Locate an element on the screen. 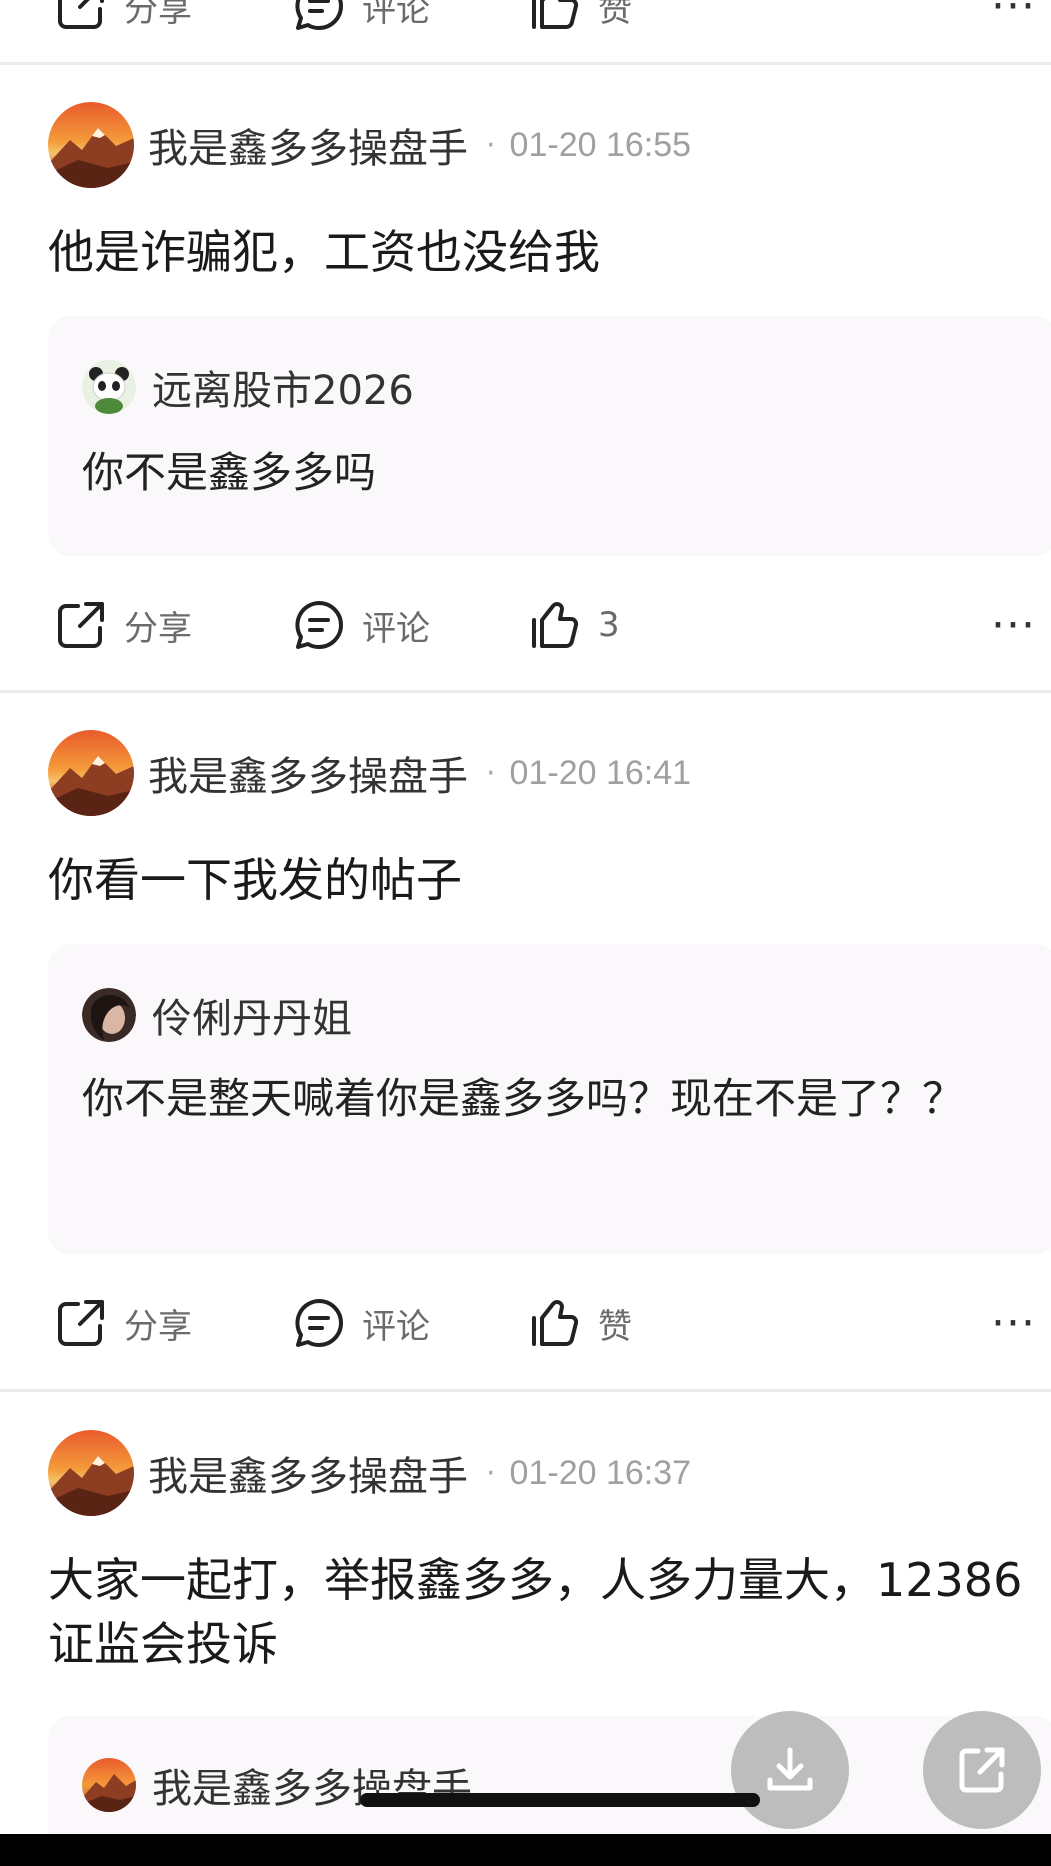 This screenshot has width=1051, height=1866. quote-author-name: 伶俐丹丹姐 is located at coordinates (252, 1015).